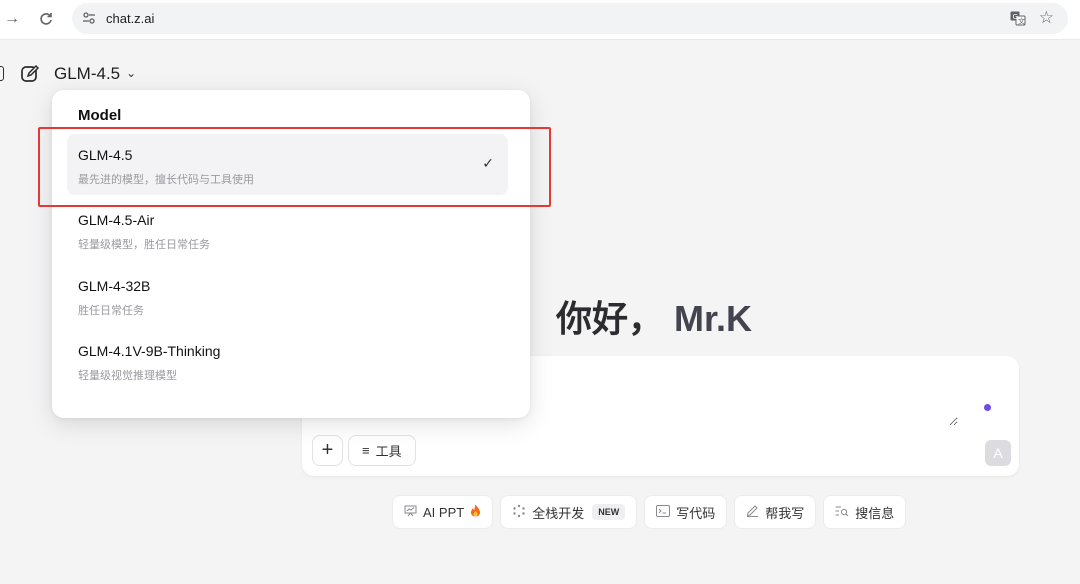 The height and width of the screenshot is (584, 1080). Describe the element at coordinates (12, 19) in the screenshot. I see `forward-icon: →` at that location.